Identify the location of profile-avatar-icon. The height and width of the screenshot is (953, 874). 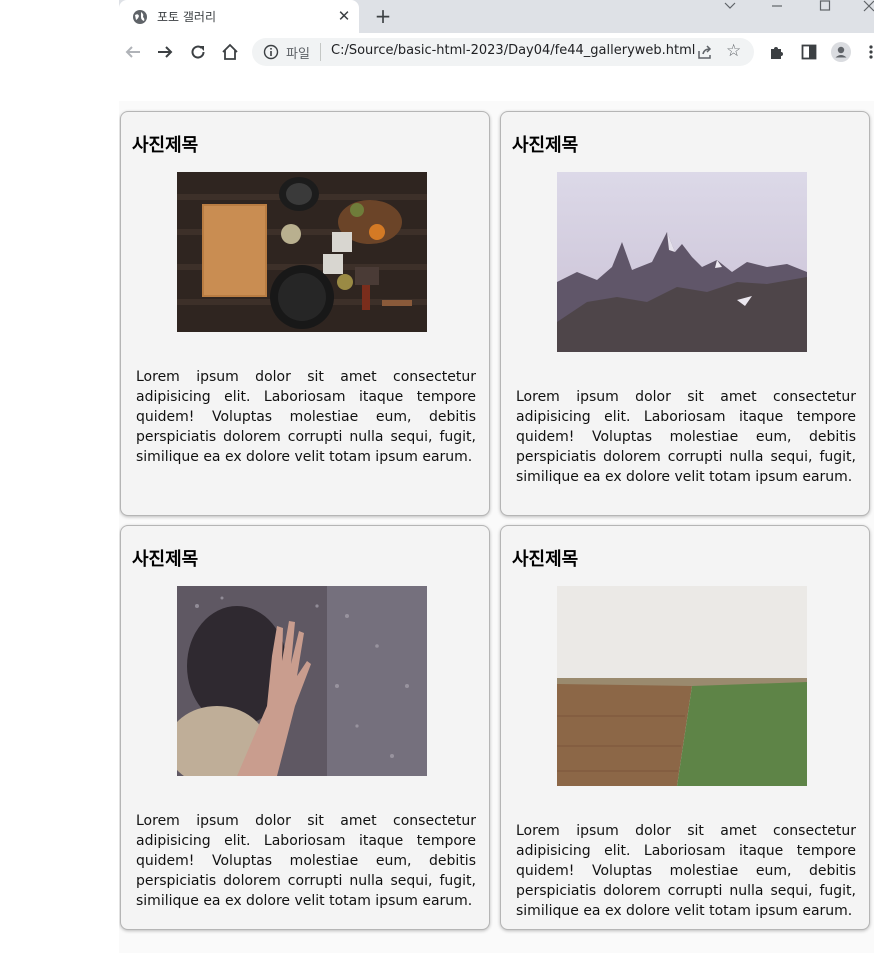
(841, 52).